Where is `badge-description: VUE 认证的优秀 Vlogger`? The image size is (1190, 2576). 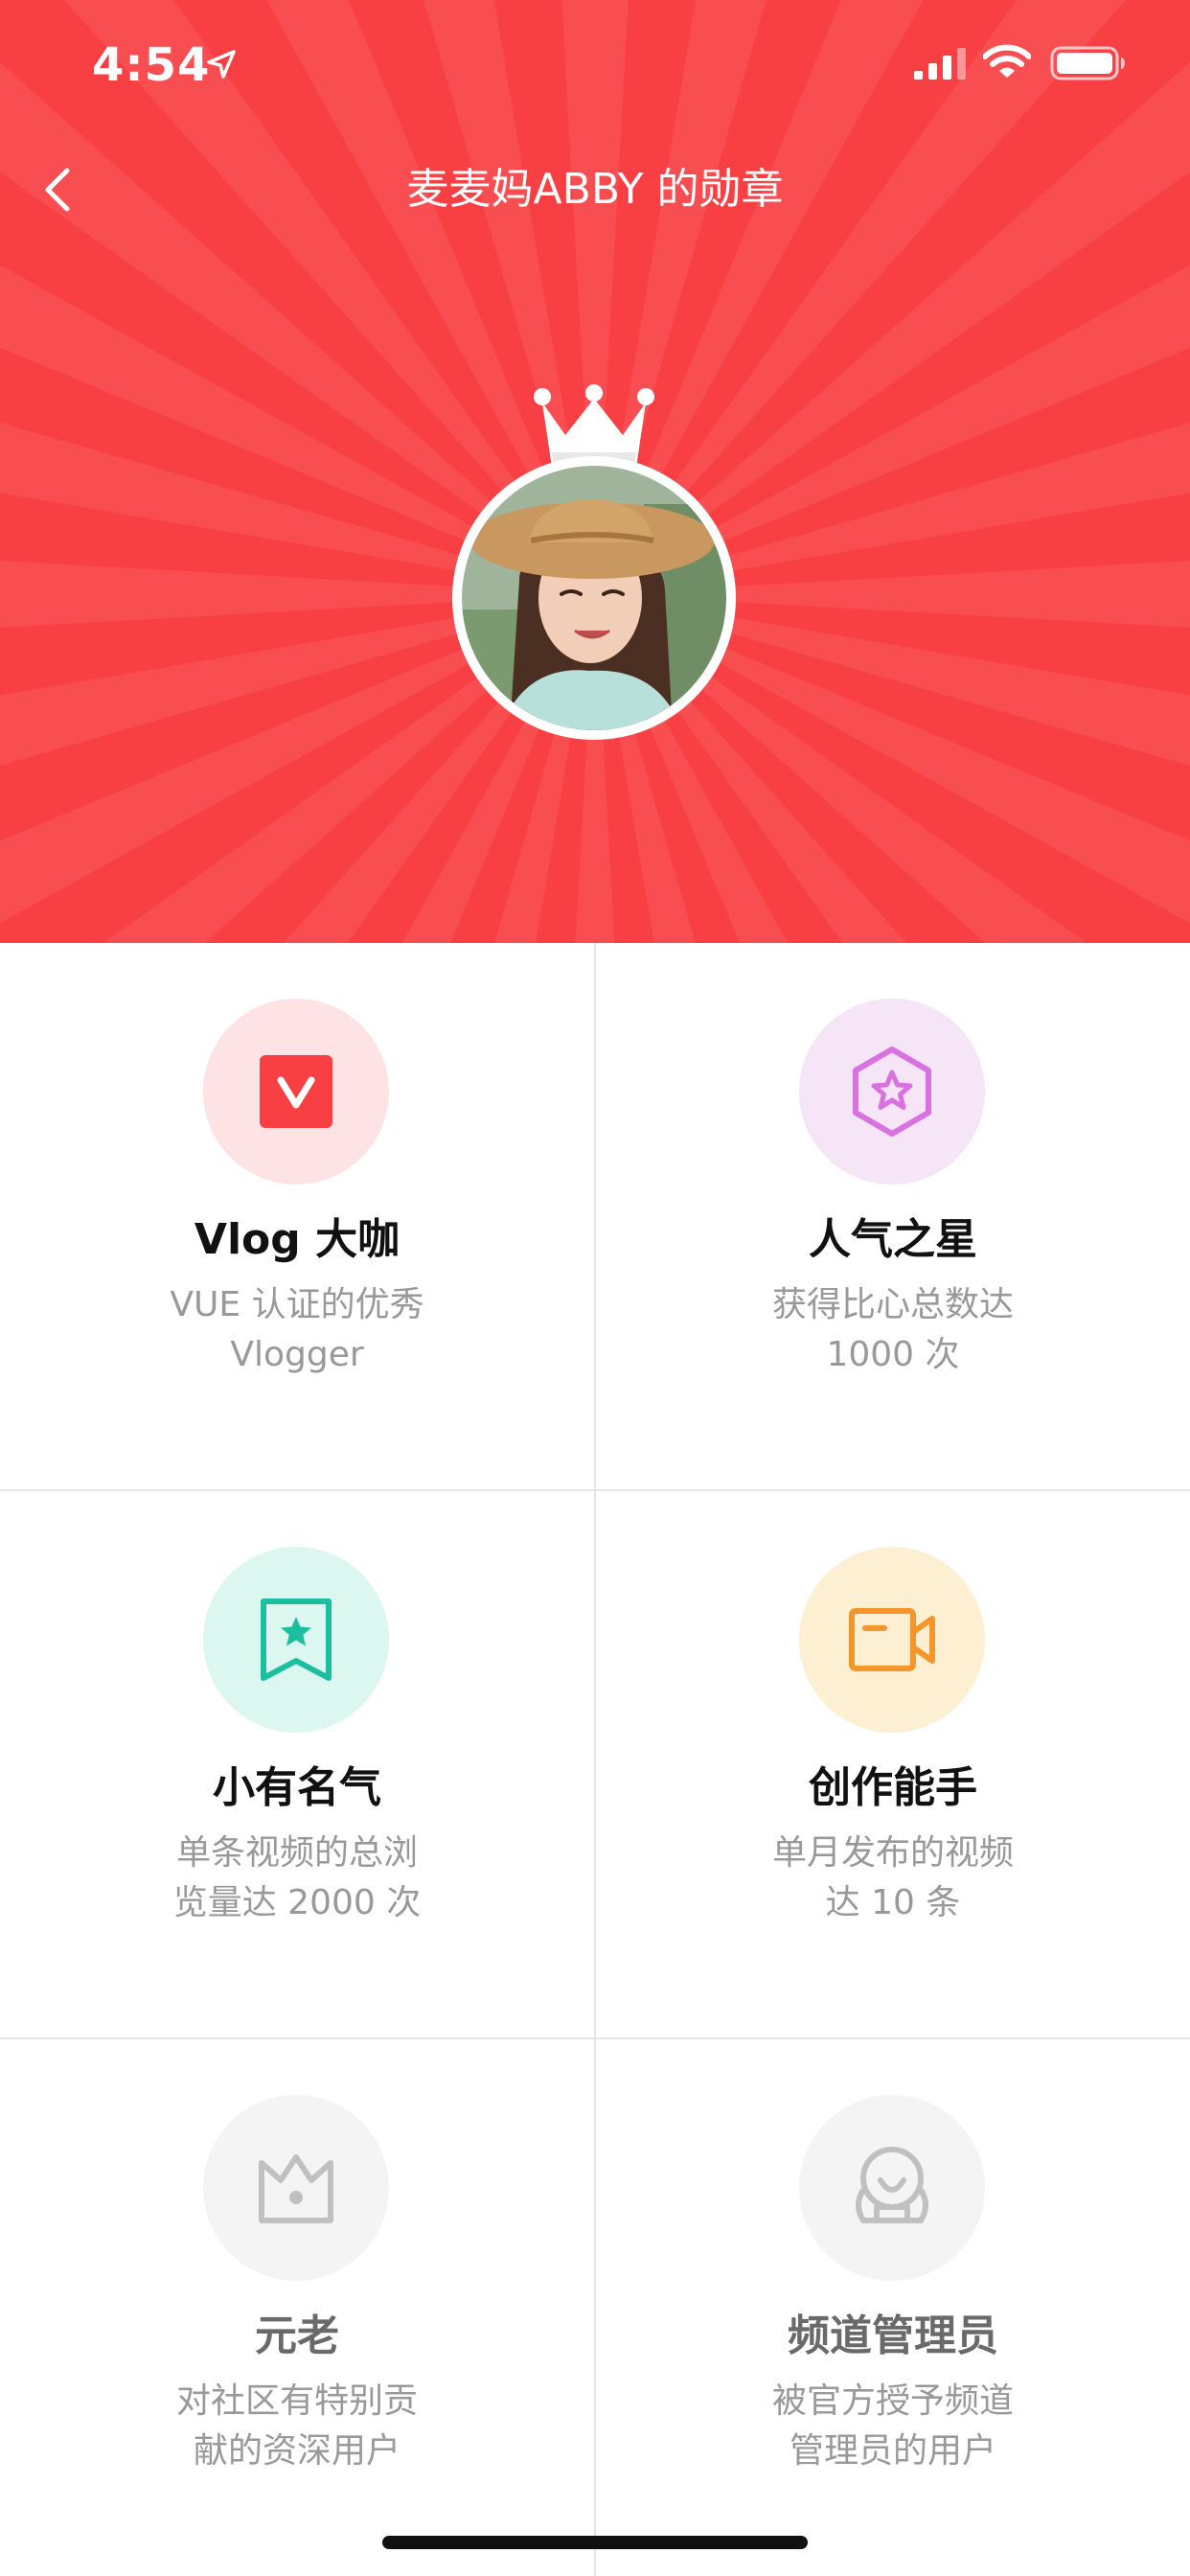 badge-description: VUE 认证的优秀 Vlogger is located at coordinates (297, 1330).